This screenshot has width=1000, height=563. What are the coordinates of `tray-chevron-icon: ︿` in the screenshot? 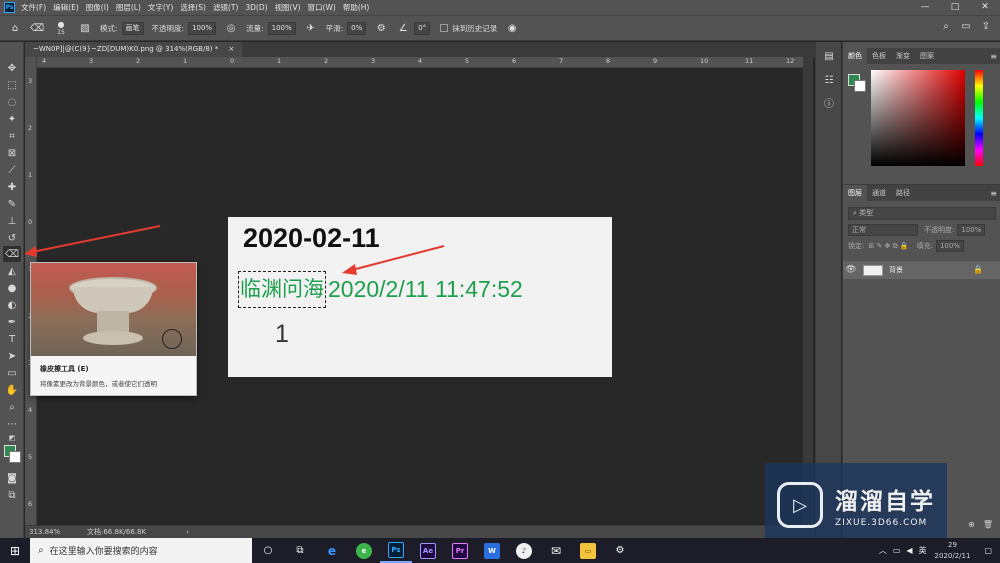 It's located at (883, 550).